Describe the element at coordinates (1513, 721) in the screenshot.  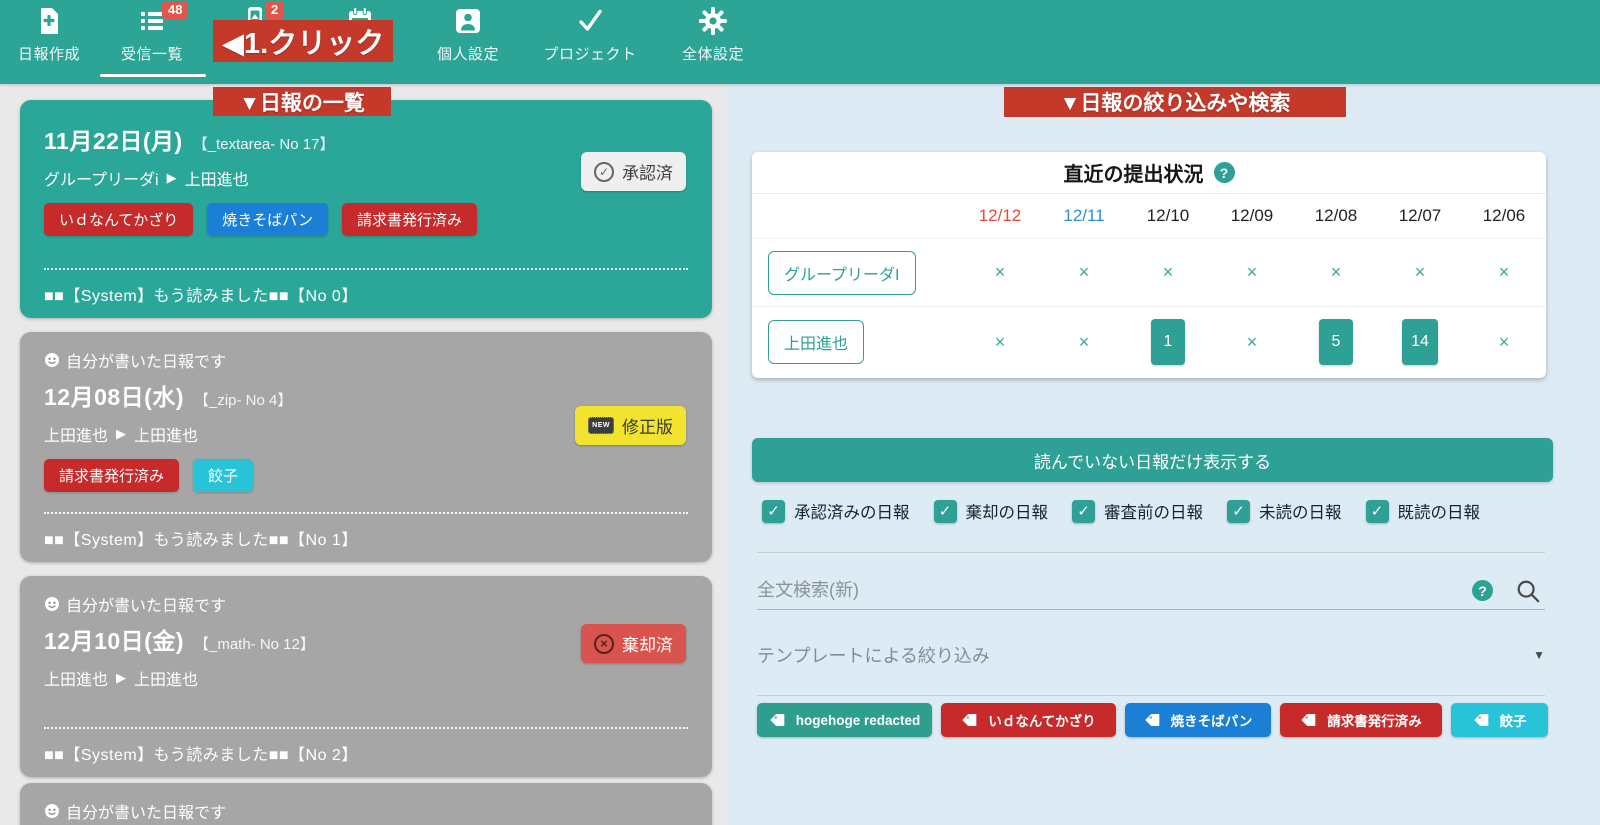
I see `tag-filter-label: 餃子` at that location.